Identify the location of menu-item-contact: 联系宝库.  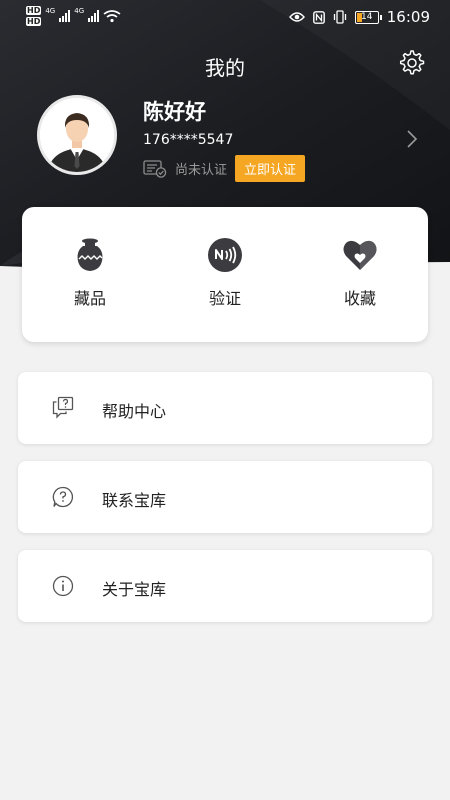
(225, 497).